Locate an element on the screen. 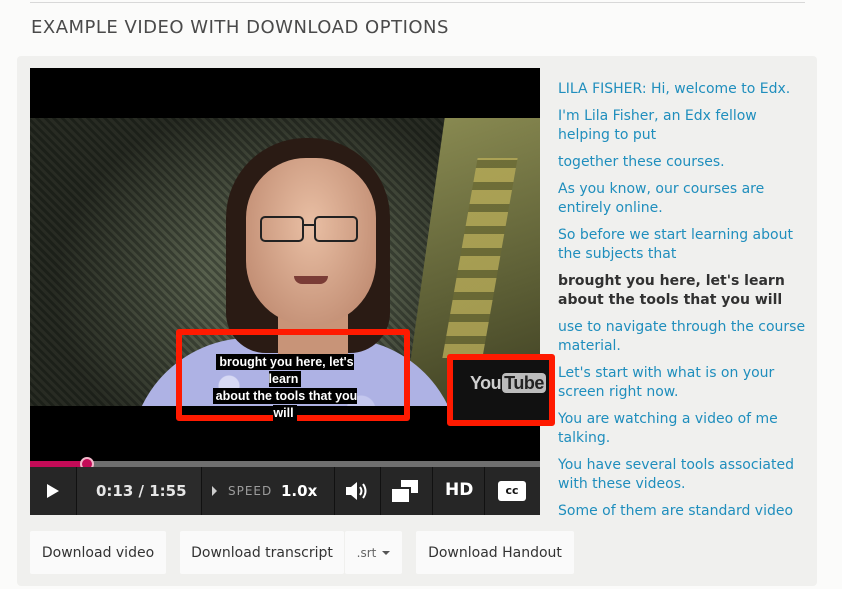 This screenshot has width=842, height=589. speed-value: 1.0x is located at coordinates (299, 491).